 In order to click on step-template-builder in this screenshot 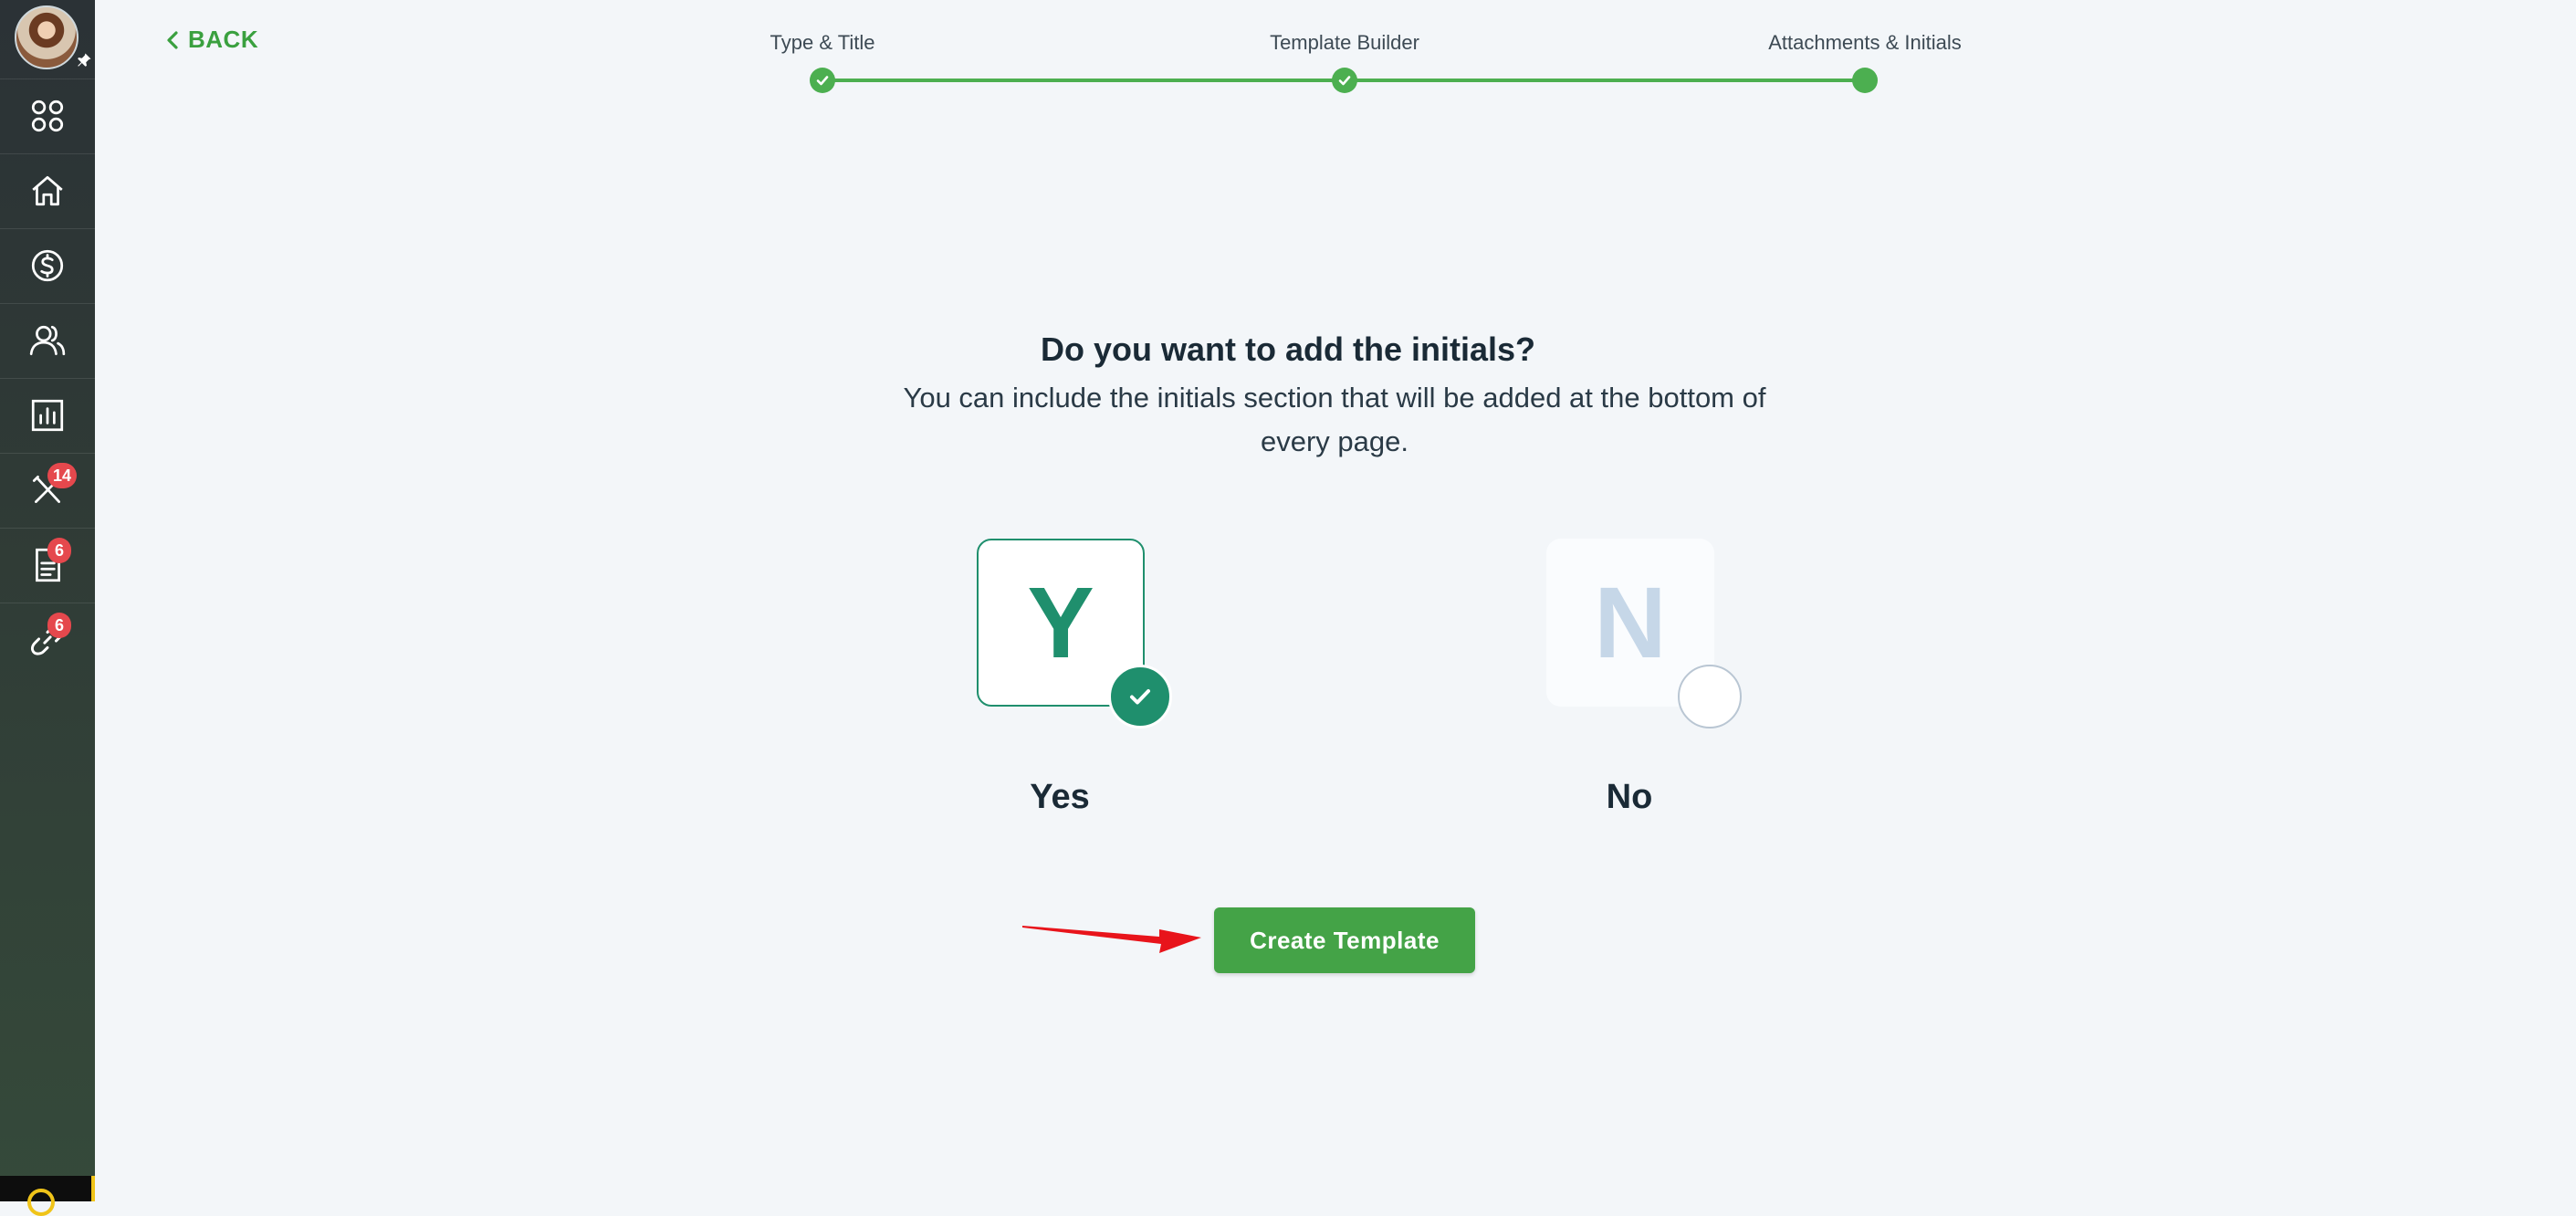, I will do `click(1345, 80)`.